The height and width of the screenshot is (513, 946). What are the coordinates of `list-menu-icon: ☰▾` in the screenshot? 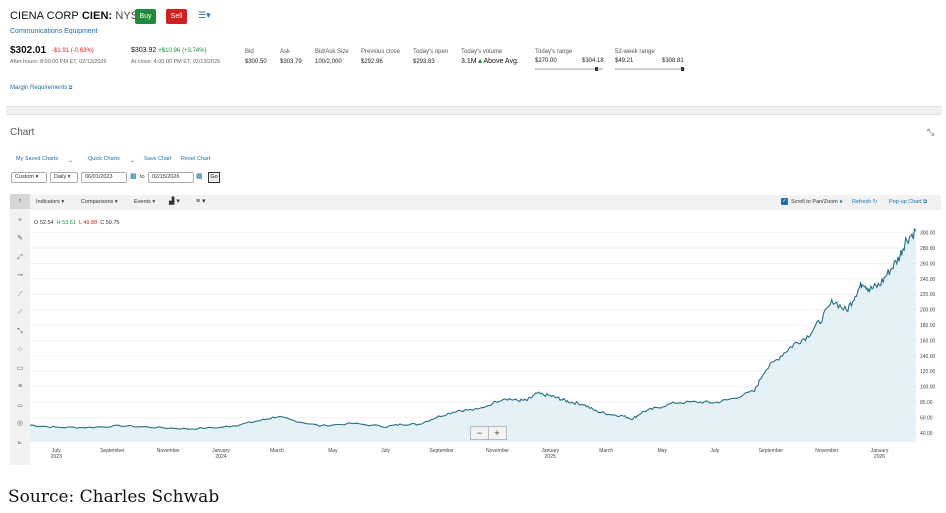 It's located at (204, 15).